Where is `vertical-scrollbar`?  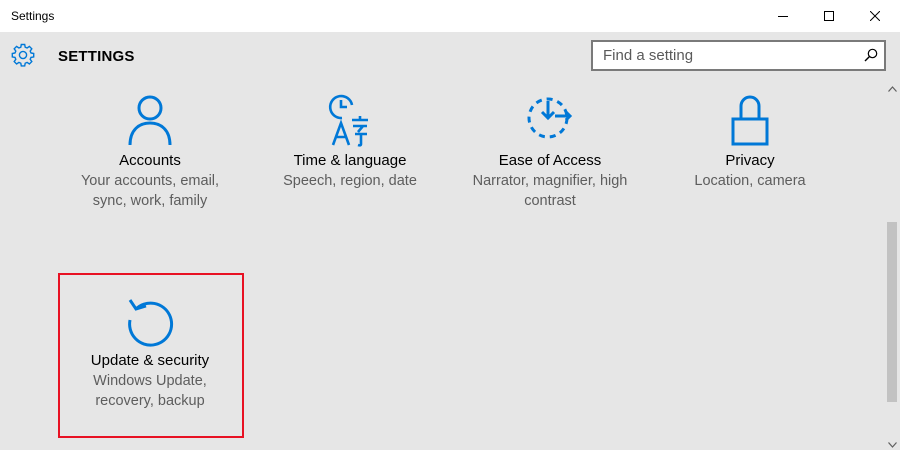
vertical-scrollbar is located at coordinates (892, 266).